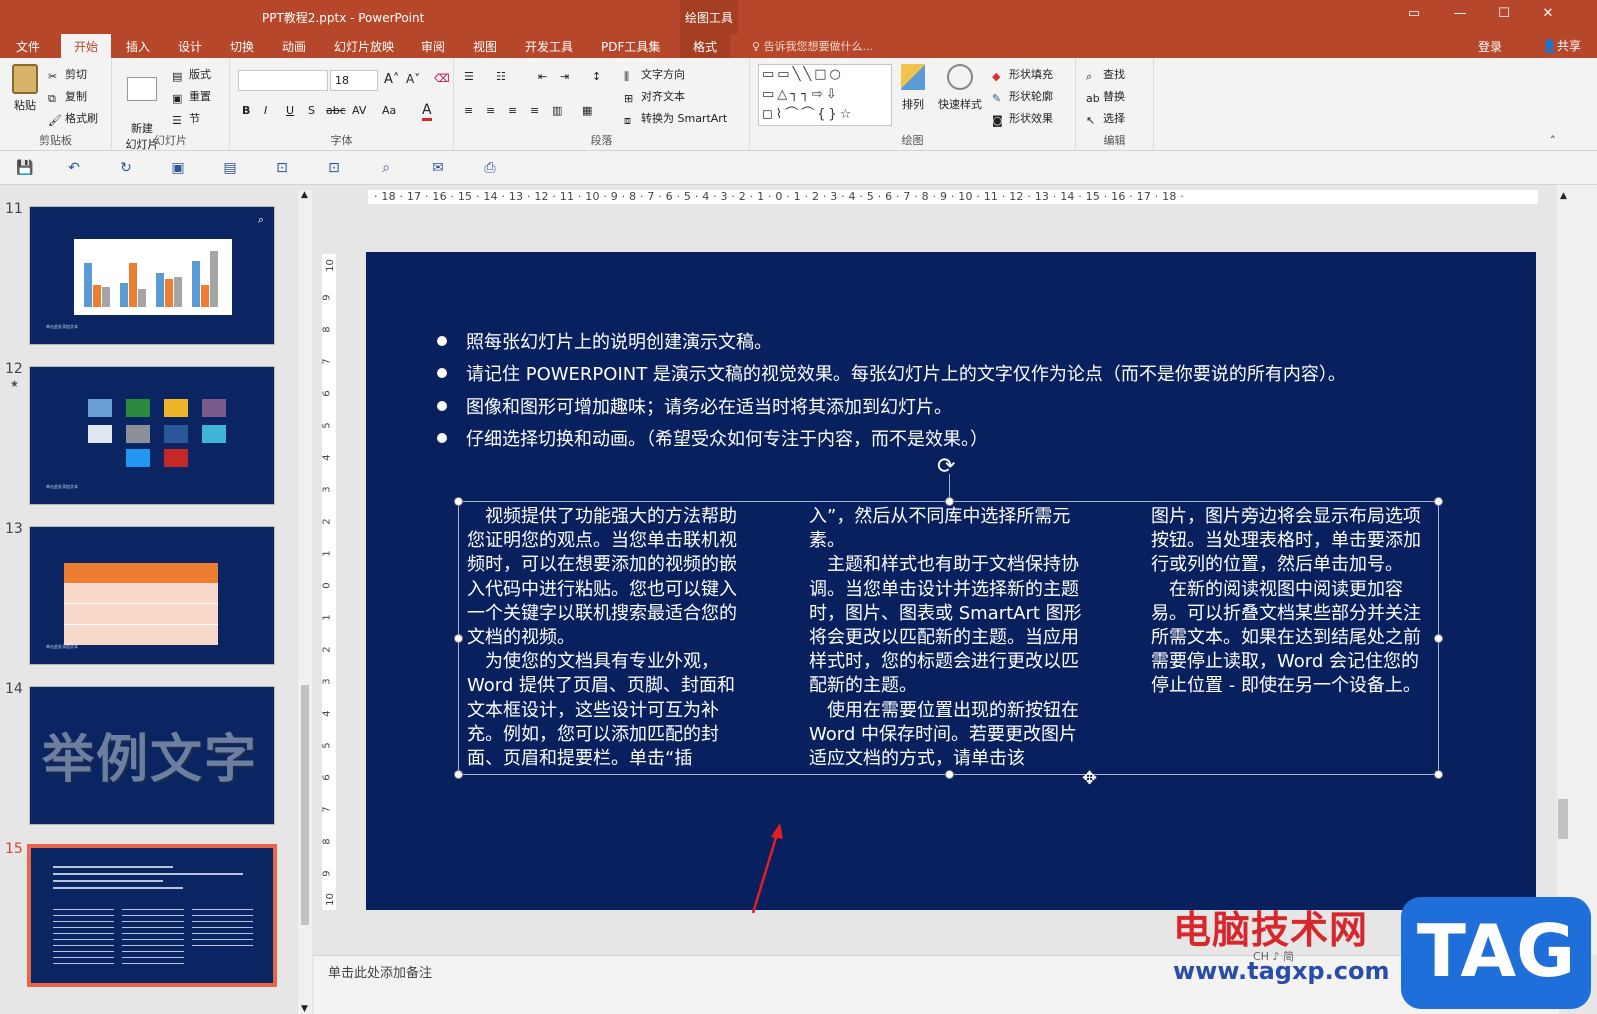 The image size is (1597, 1014). I want to click on slide-bullet: 图像和图形可增加趣味；请务必在适当时将其添加到幻灯片。, so click(694, 406).